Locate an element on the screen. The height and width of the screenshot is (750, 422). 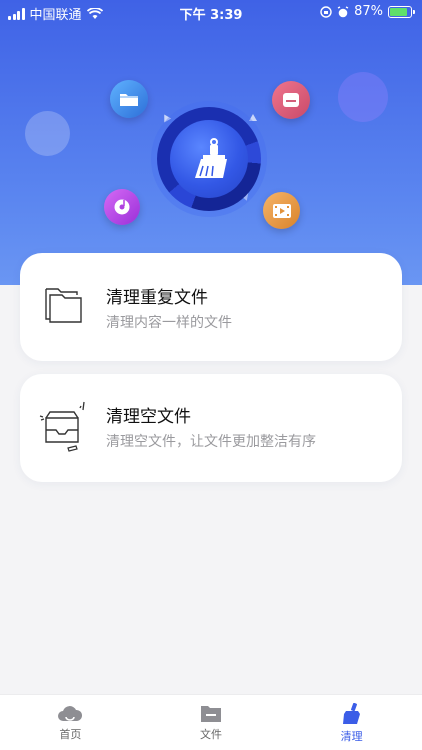
clean-center-badge is located at coordinates (209, 159).